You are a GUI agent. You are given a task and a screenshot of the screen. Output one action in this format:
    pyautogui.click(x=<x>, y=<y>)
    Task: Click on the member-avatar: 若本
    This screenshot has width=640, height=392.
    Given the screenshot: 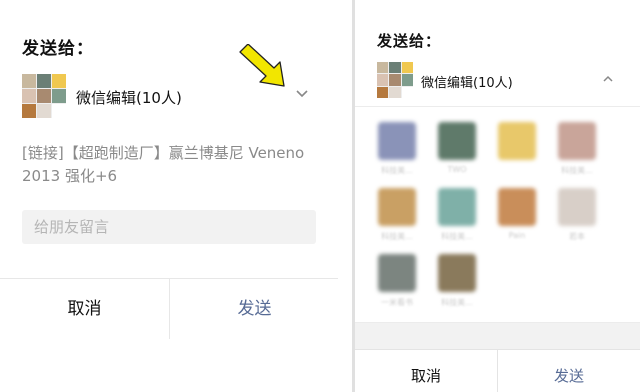 What is the action you would take?
    pyautogui.click(x=577, y=214)
    